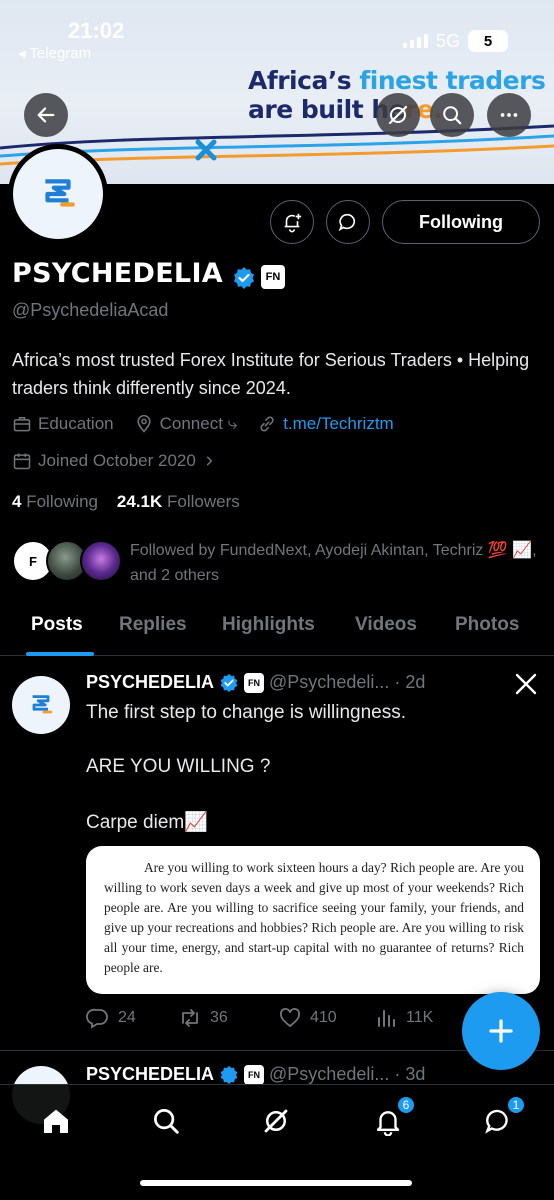 This screenshot has height=1200, width=554. I want to click on website-item: t.me/Techriztm, so click(325, 424).